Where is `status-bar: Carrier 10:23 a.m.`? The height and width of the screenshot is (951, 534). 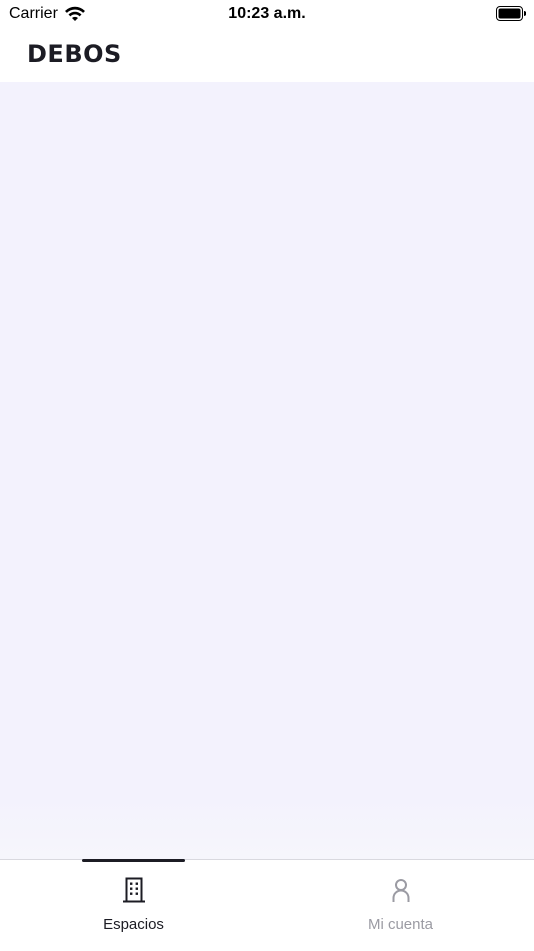 status-bar: Carrier 10:23 a.m. is located at coordinates (267, 15).